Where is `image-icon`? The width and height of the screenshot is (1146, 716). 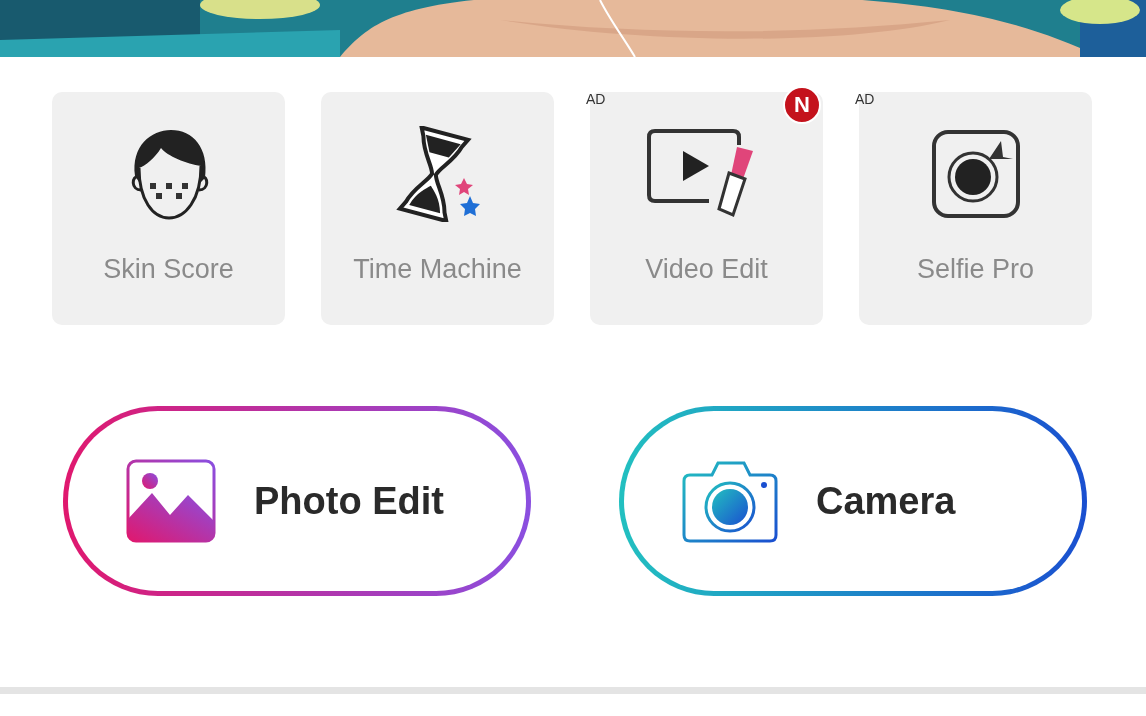 image-icon is located at coordinates (171, 501).